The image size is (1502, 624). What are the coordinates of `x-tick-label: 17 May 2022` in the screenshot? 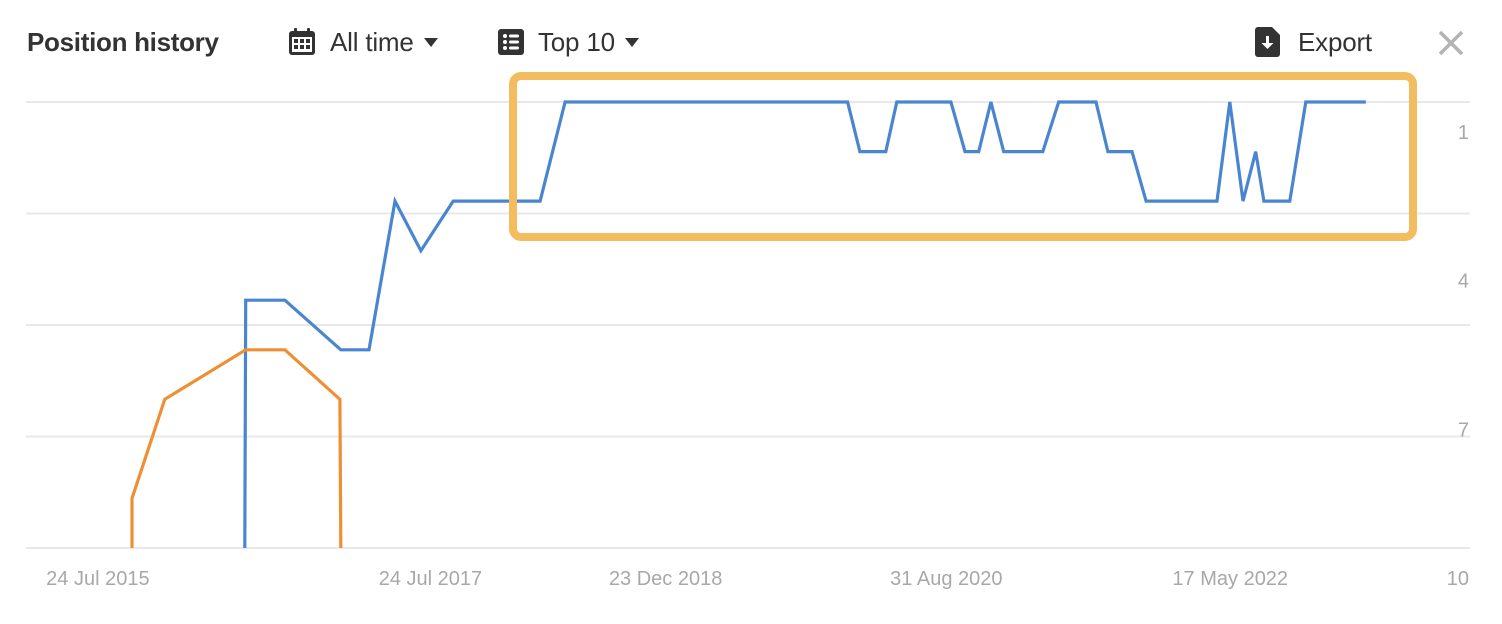 It's located at (1230, 579).